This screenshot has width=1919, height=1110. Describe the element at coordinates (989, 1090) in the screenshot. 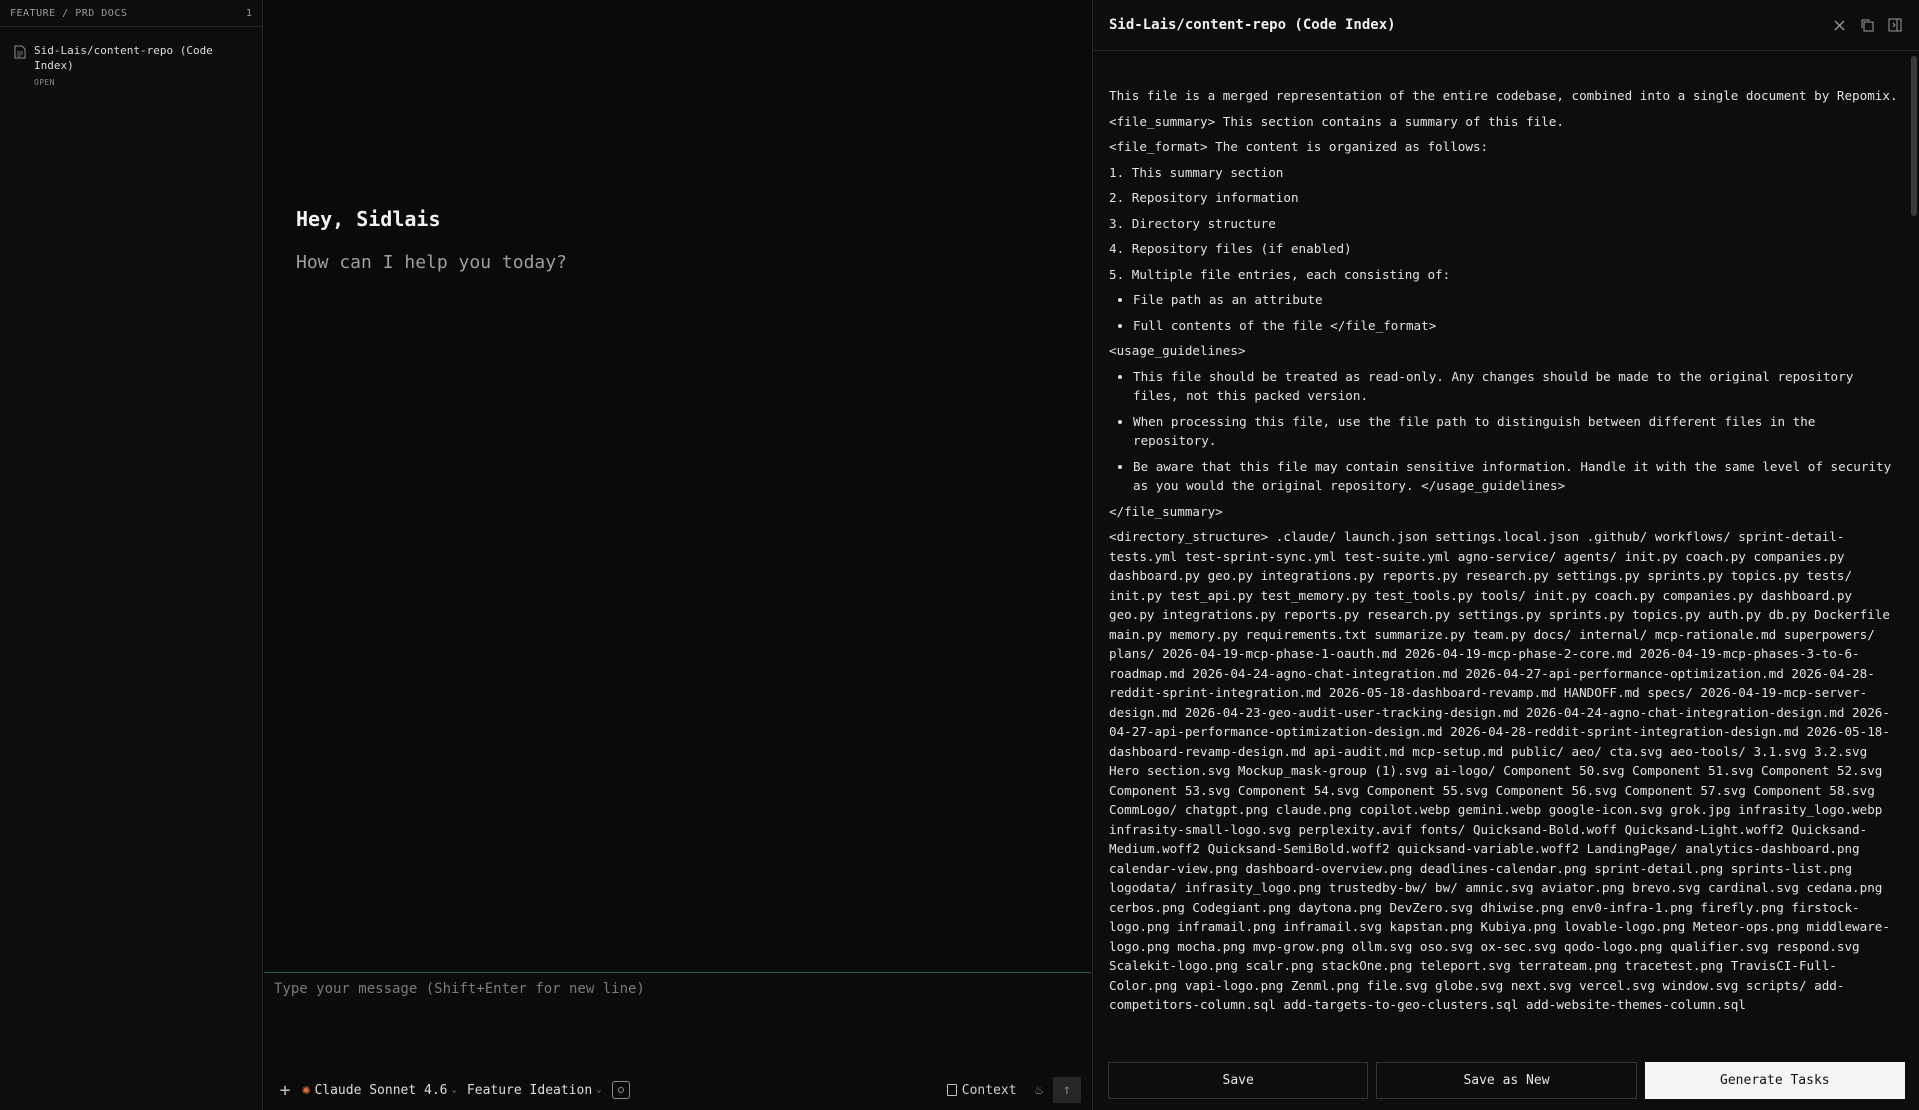

I see `context-label: Context` at that location.